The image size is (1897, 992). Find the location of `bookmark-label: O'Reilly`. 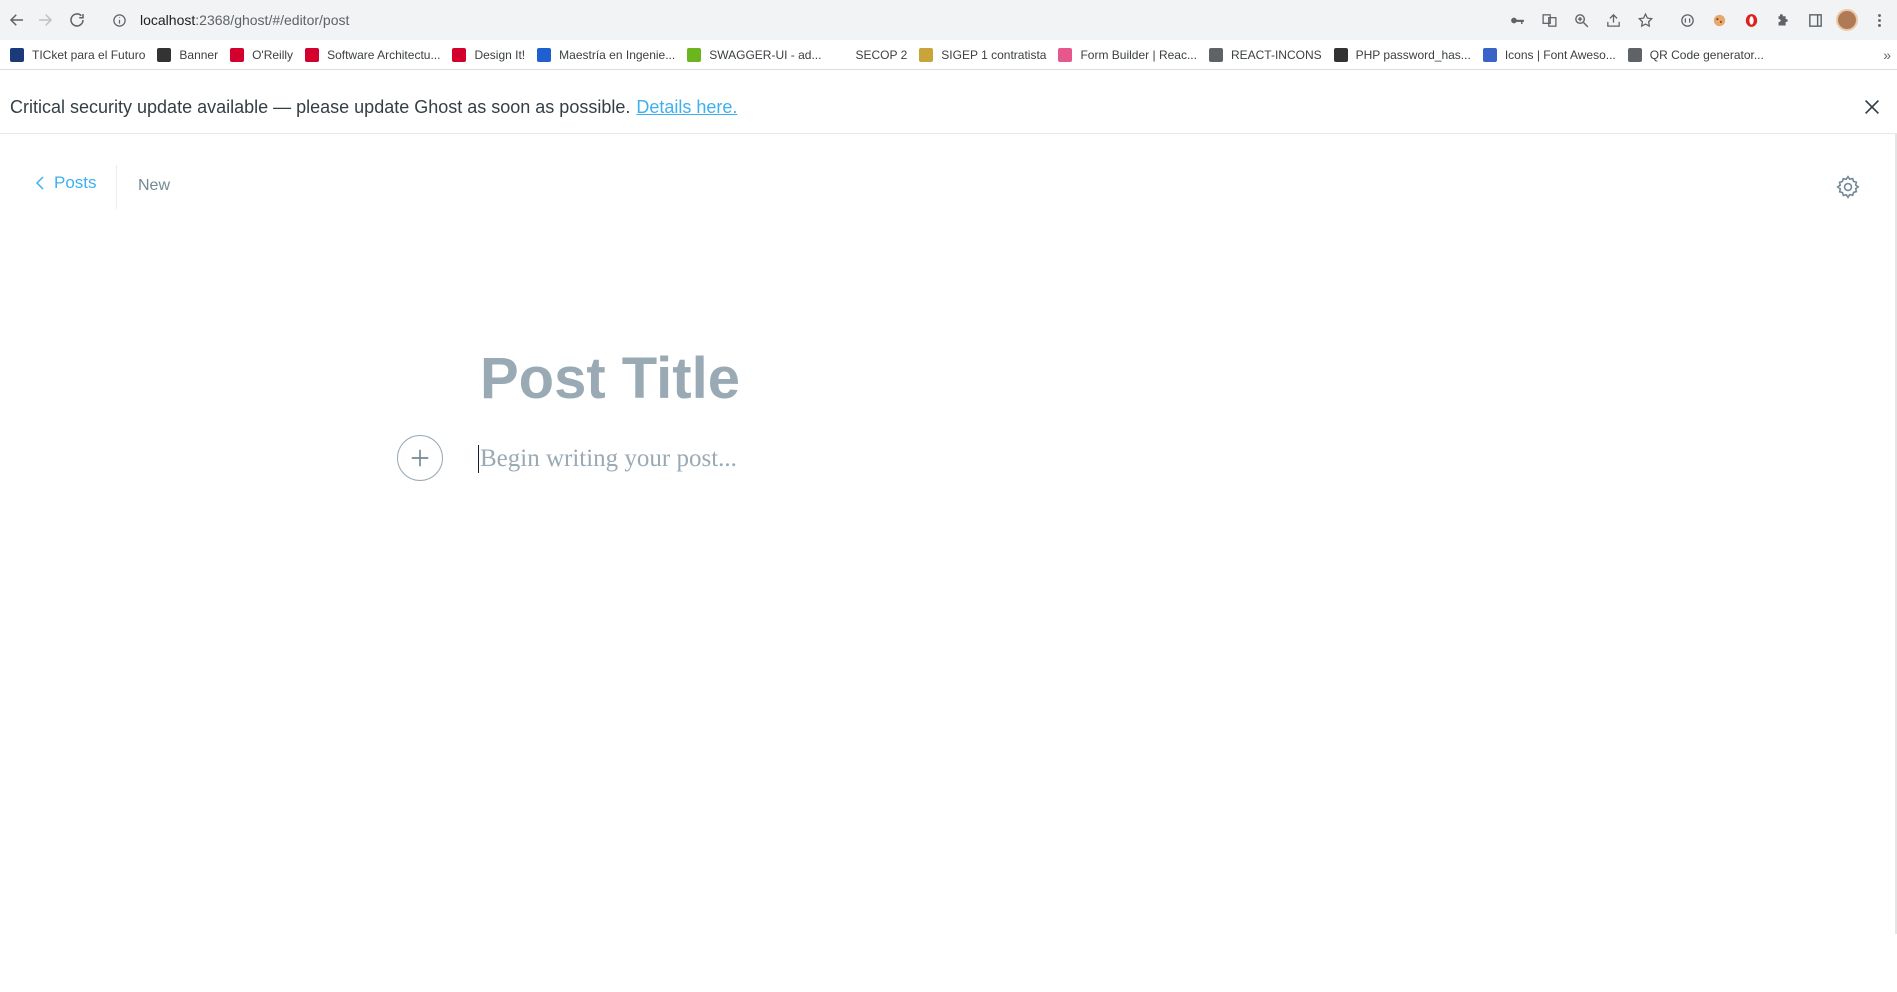

bookmark-label: O'Reilly is located at coordinates (273, 54).